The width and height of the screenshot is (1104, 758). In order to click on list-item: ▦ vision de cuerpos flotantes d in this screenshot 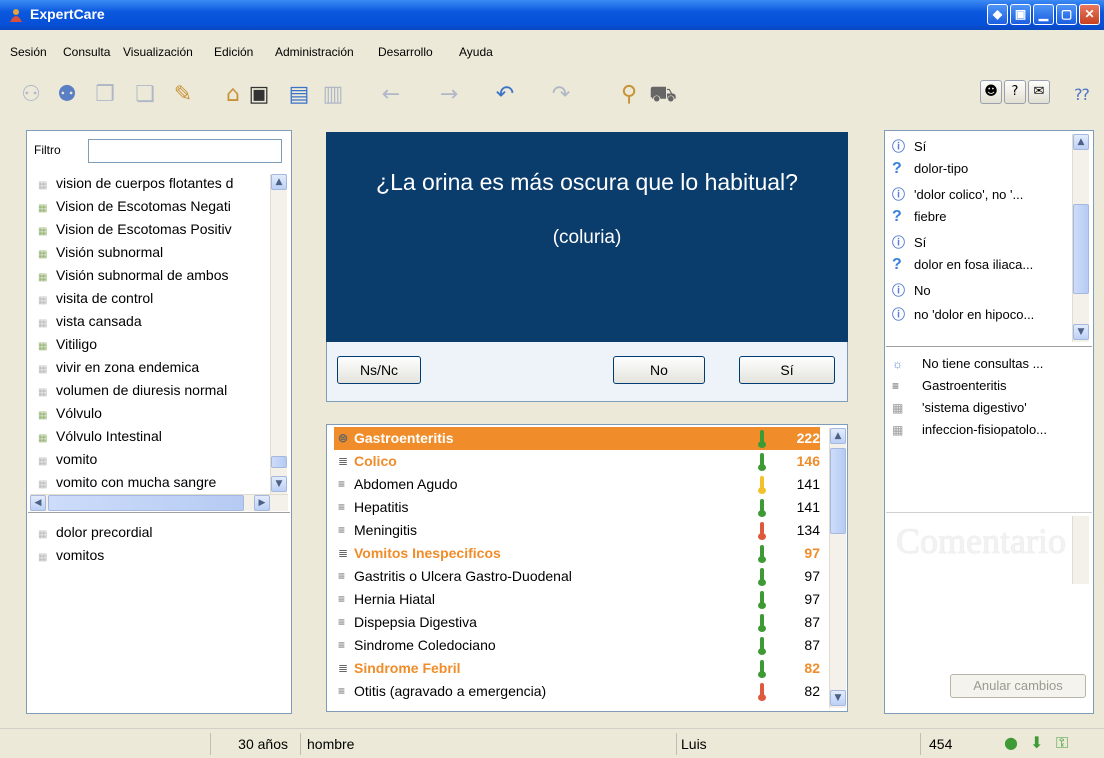, I will do `click(152, 183)`.